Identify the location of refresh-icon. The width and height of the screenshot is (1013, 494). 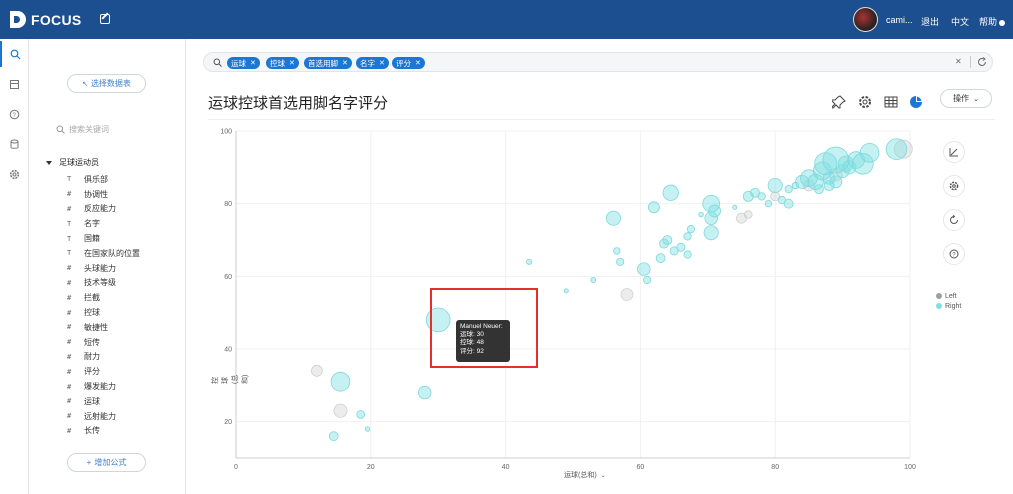
(982, 62).